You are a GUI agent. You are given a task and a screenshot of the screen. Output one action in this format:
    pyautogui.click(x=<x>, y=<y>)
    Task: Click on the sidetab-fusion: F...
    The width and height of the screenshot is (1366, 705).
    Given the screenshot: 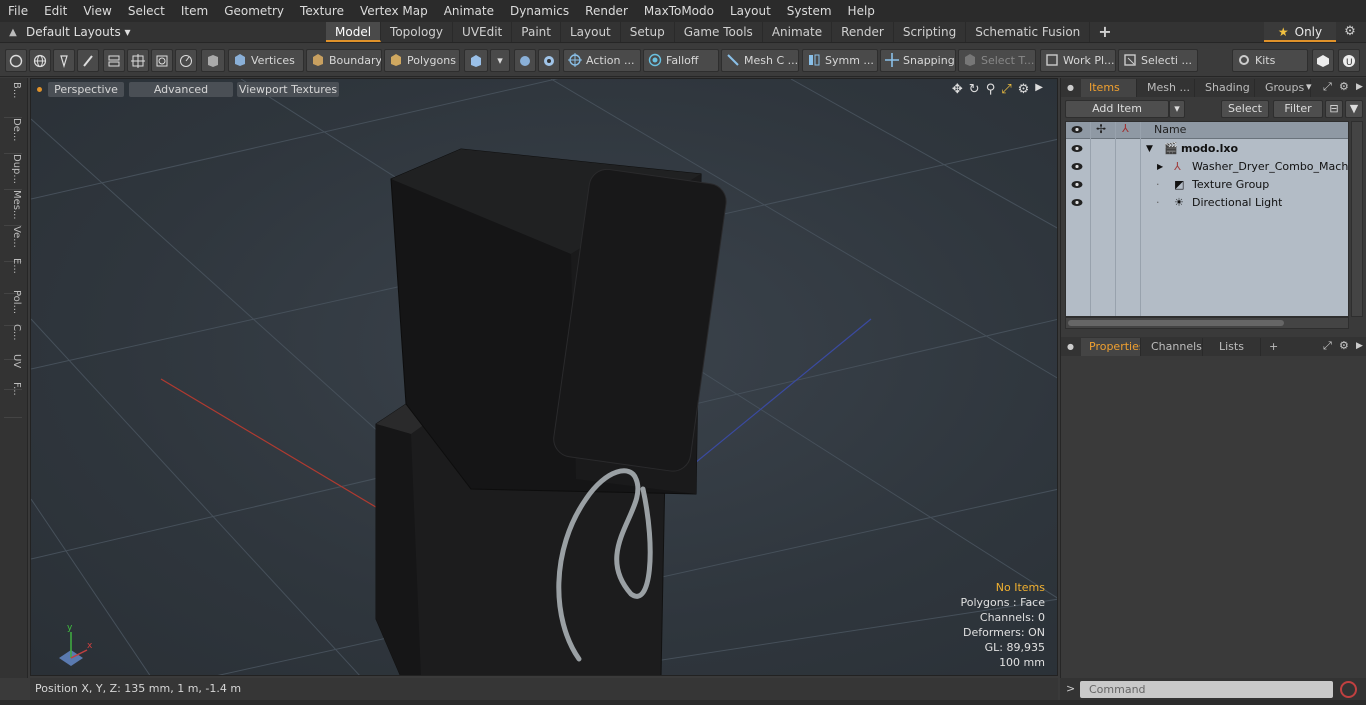 What is the action you would take?
    pyautogui.click(x=13, y=400)
    